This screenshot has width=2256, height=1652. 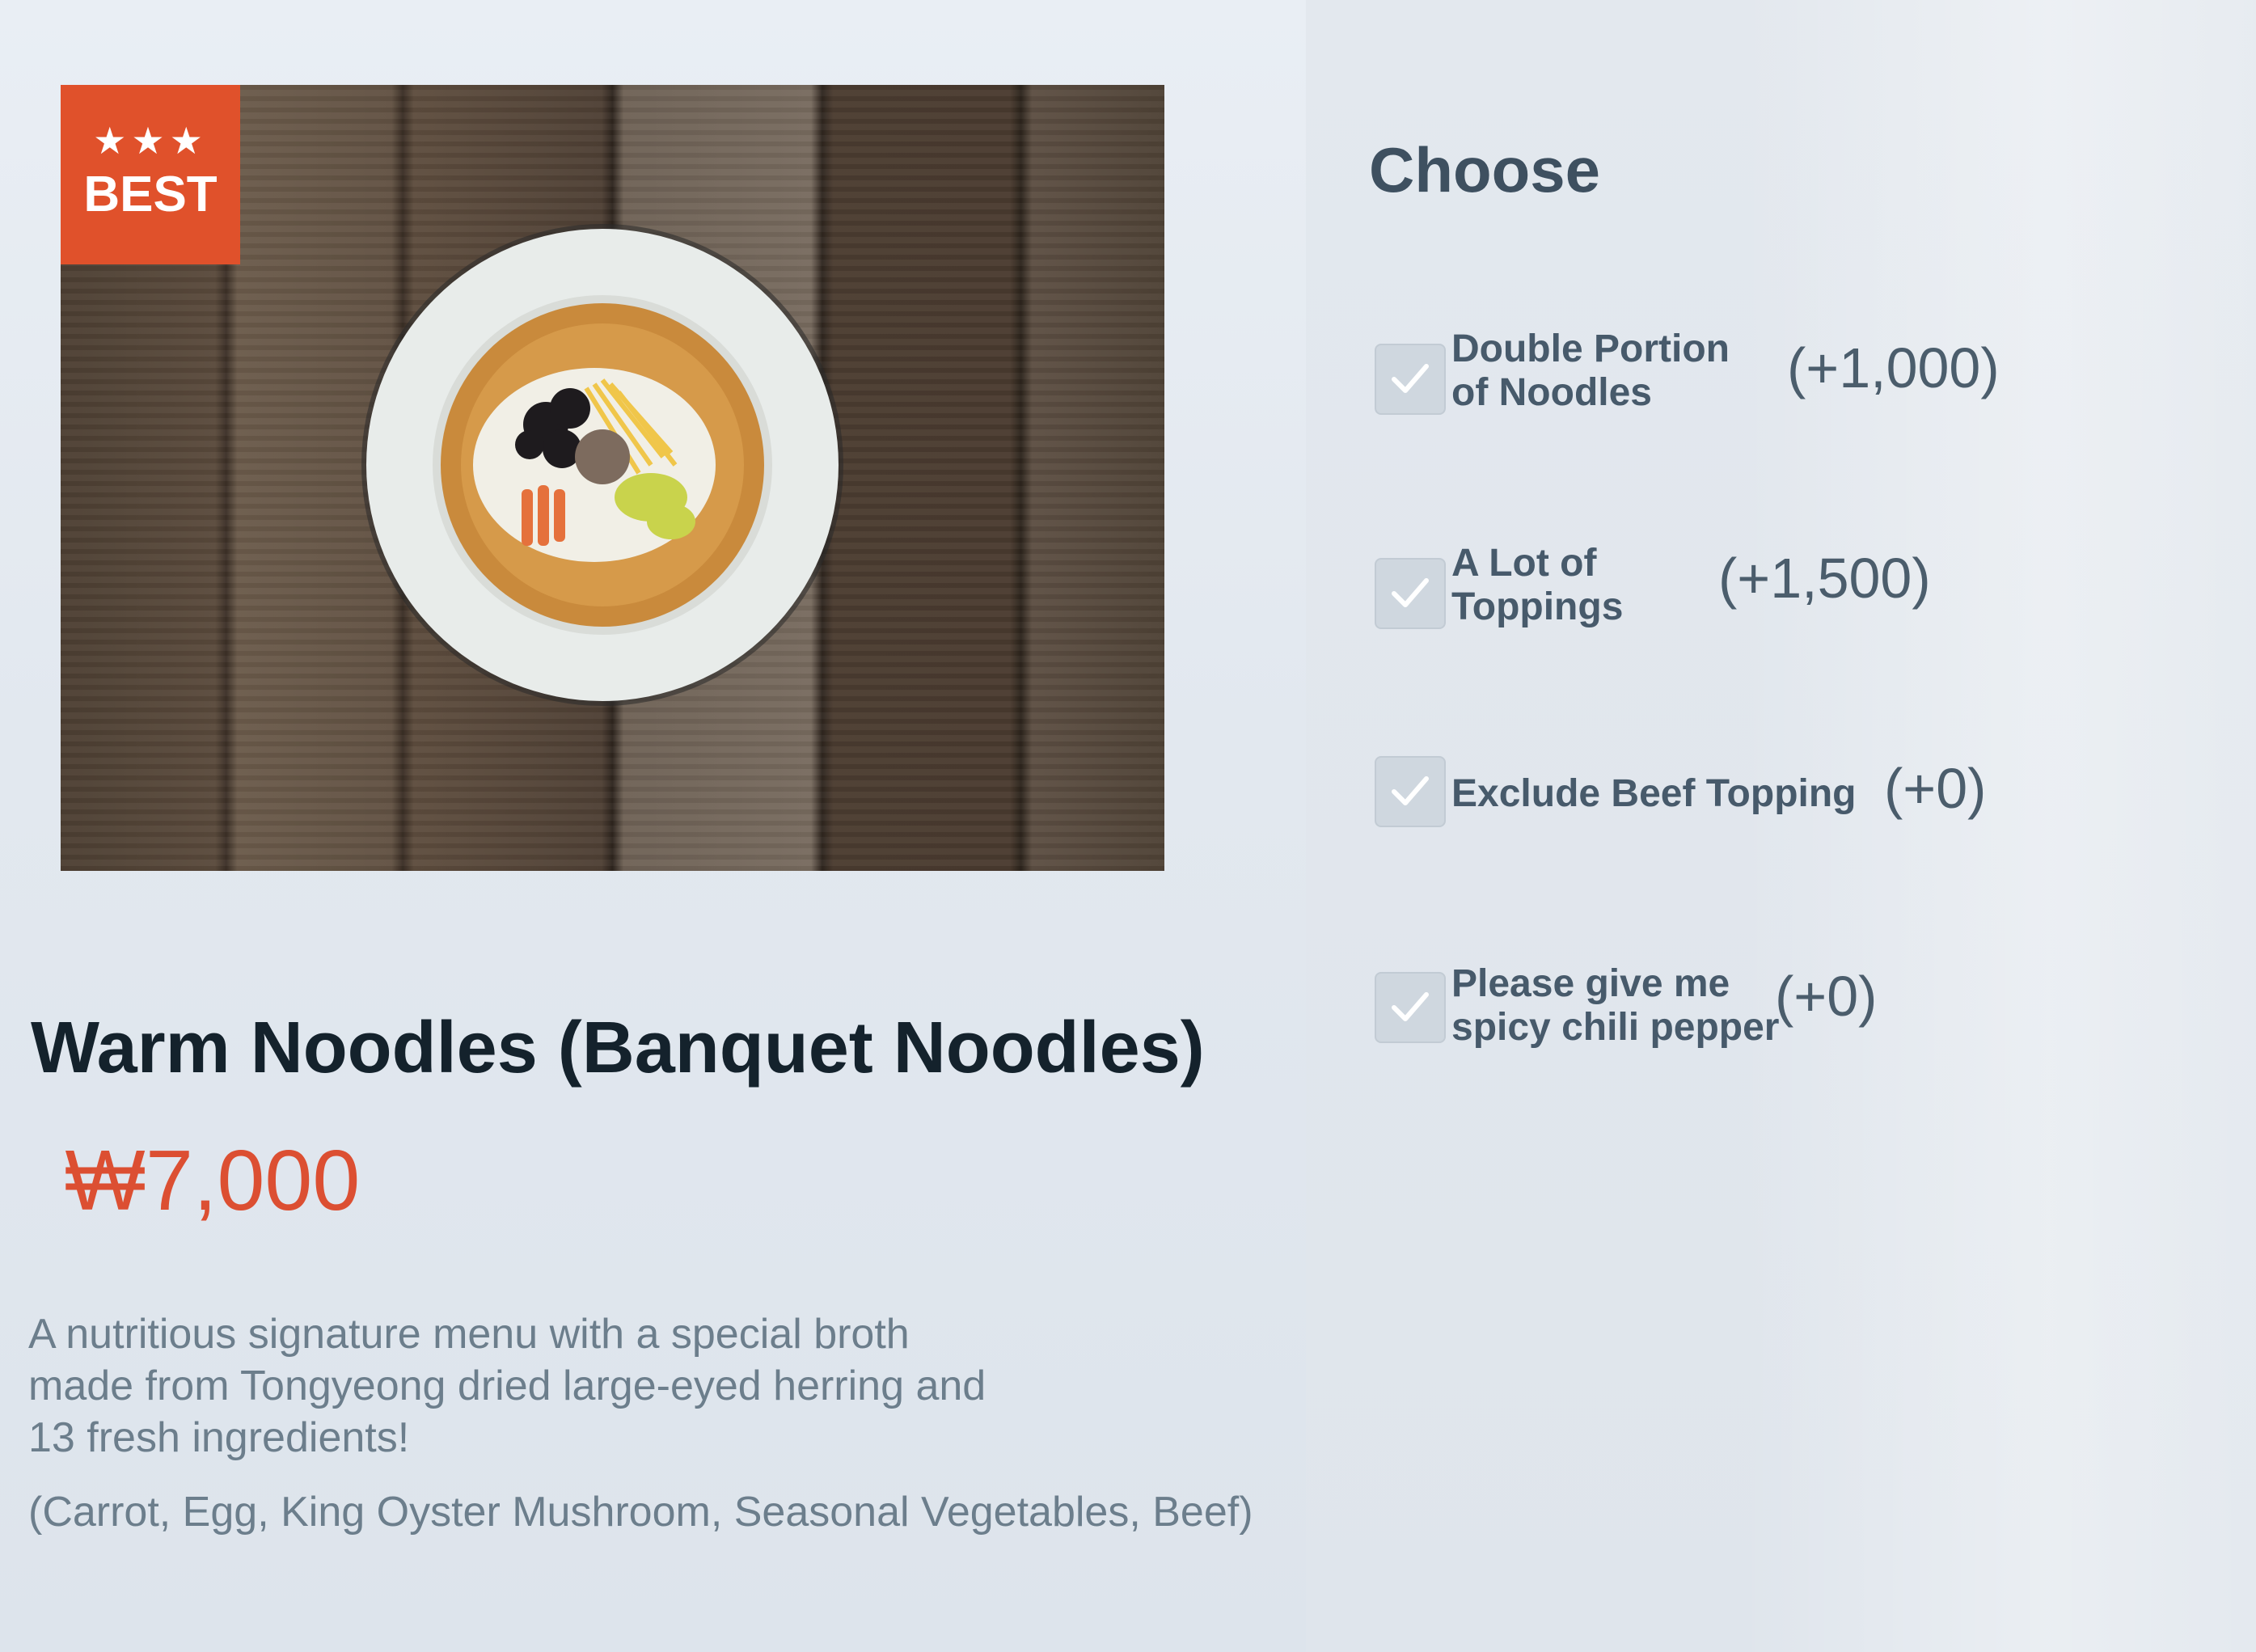 I want to click on option-label-line2: Toppings, so click(x=1537, y=606).